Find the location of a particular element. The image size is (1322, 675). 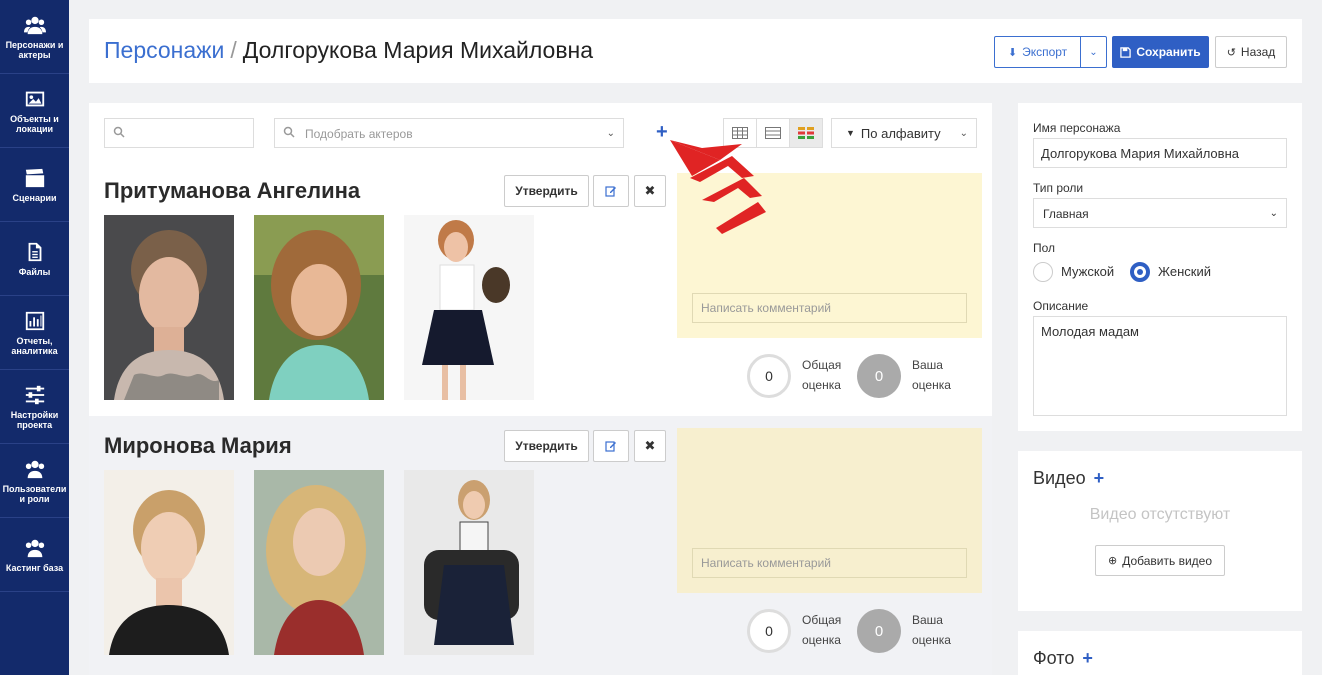

description-textarea: Молодая мадам is located at coordinates (1160, 366).